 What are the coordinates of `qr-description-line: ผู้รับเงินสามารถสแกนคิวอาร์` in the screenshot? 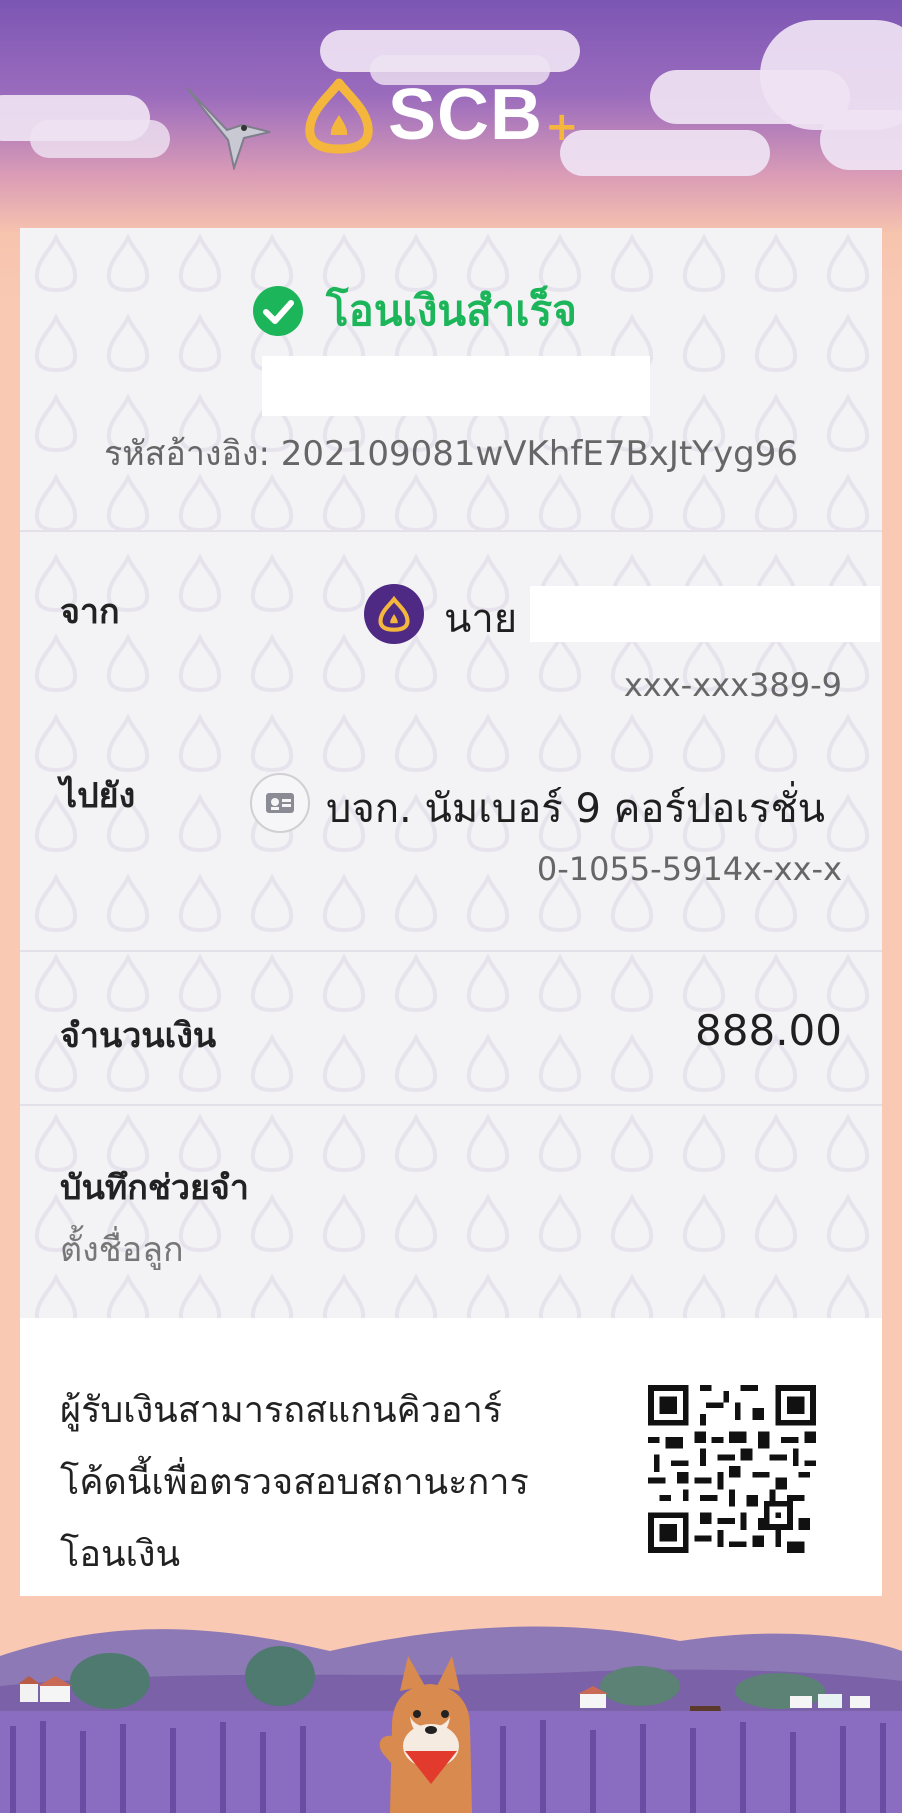 It's located at (281, 1410).